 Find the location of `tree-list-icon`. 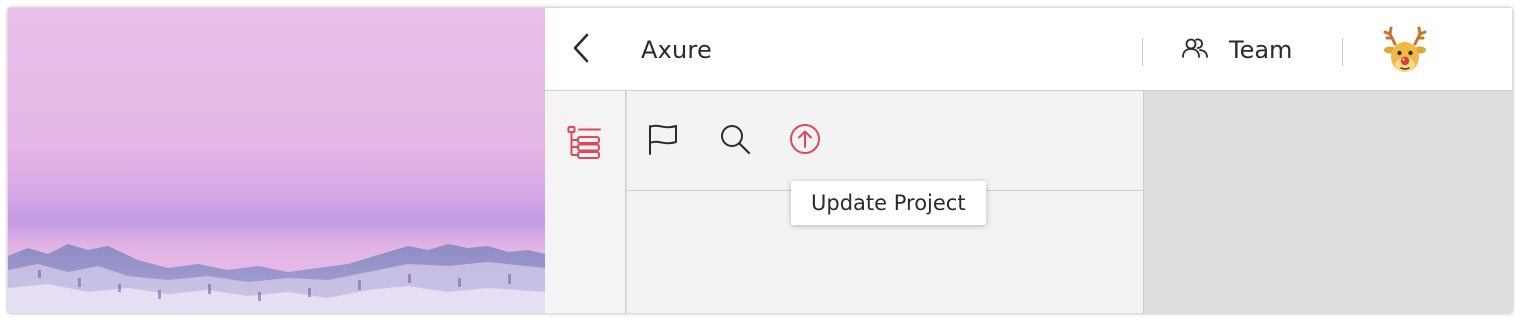

tree-list-icon is located at coordinates (585, 145).